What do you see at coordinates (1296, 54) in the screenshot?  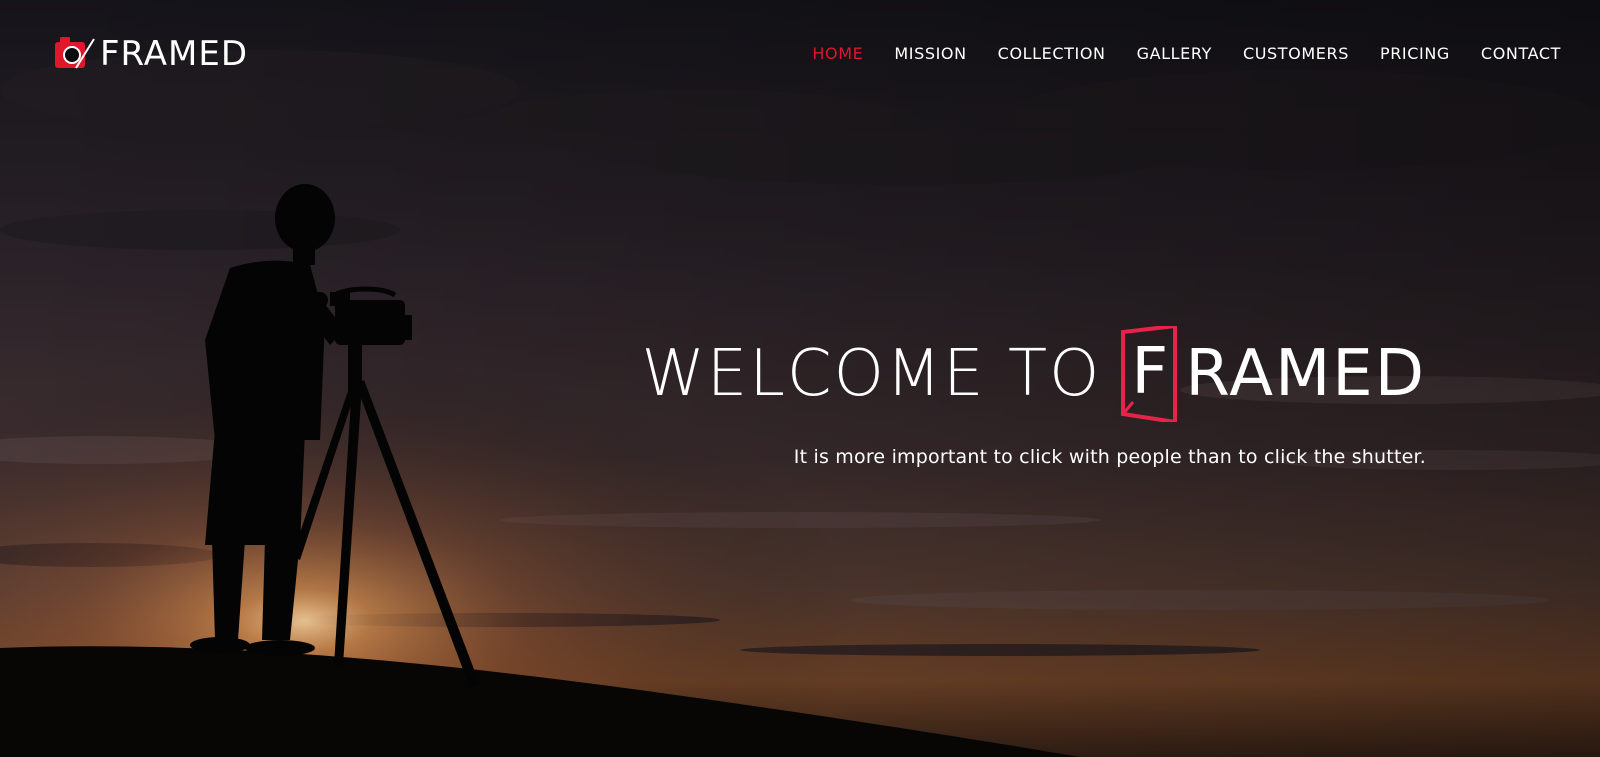 I see `nav-item-customers: CUSTOMERS` at bounding box center [1296, 54].